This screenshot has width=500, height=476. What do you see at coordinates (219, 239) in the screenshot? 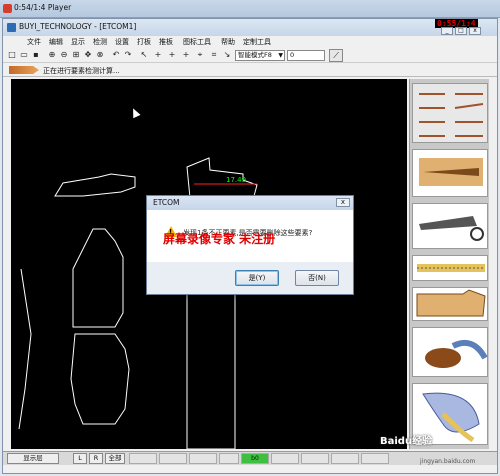
I see `recorder-watermark: 屏幕录像专家 未注册` at bounding box center [219, 239].